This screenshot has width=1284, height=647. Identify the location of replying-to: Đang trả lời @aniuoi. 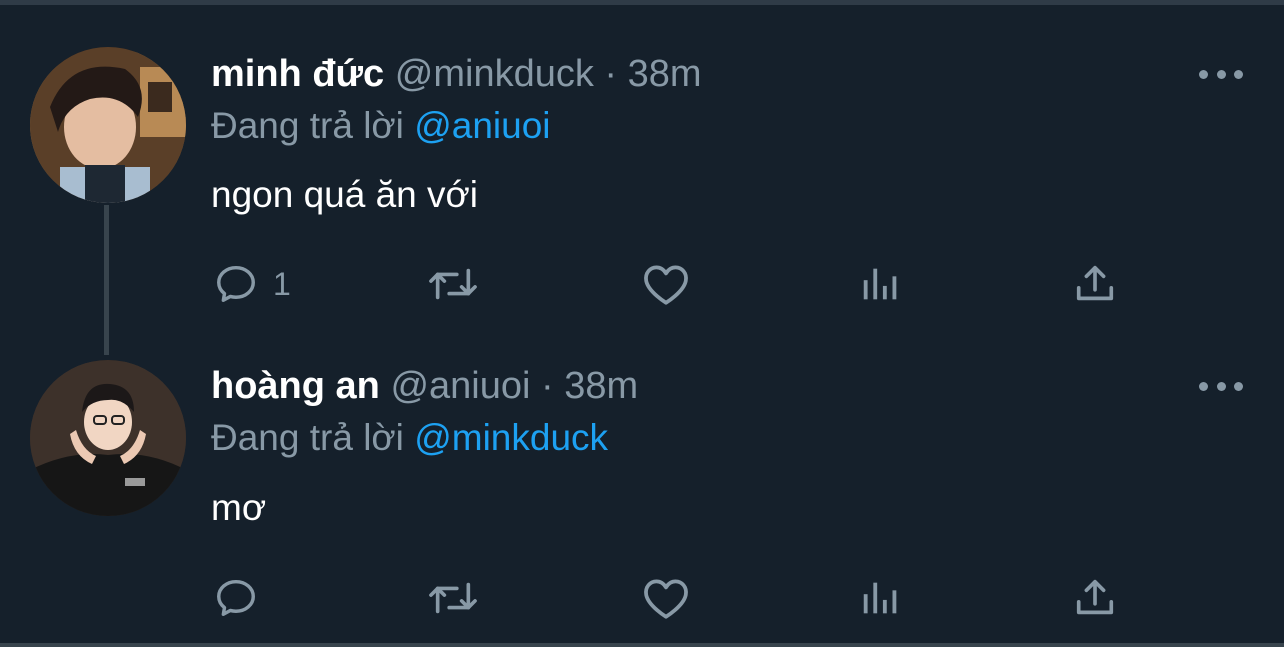
(381, 126).